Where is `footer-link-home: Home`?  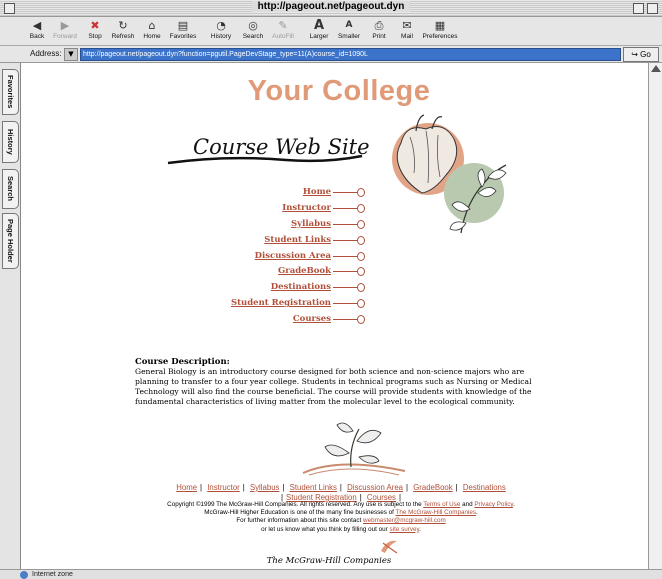
footer-link-home: Home is located at coordinates (186, 487).